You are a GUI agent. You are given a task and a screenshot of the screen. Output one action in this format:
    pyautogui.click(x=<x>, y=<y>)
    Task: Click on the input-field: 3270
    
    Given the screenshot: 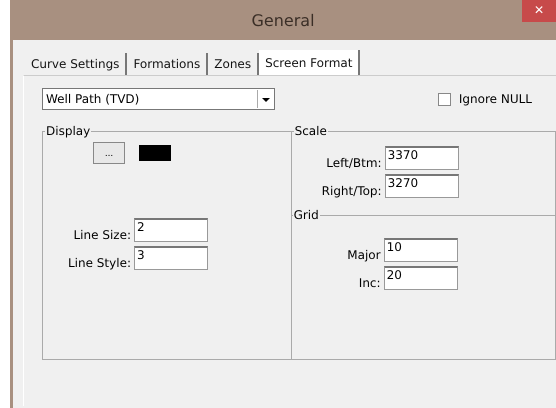 What is the action you would take?
    pyautogui.click(x=421, y=186)
    